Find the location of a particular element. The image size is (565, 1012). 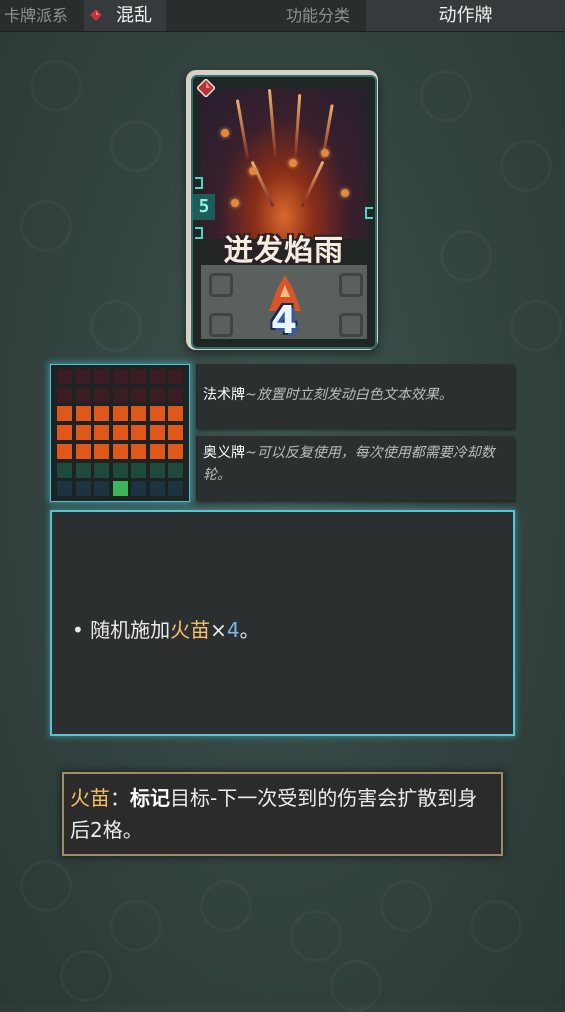

range-grid is located at coordinates (120, 433).